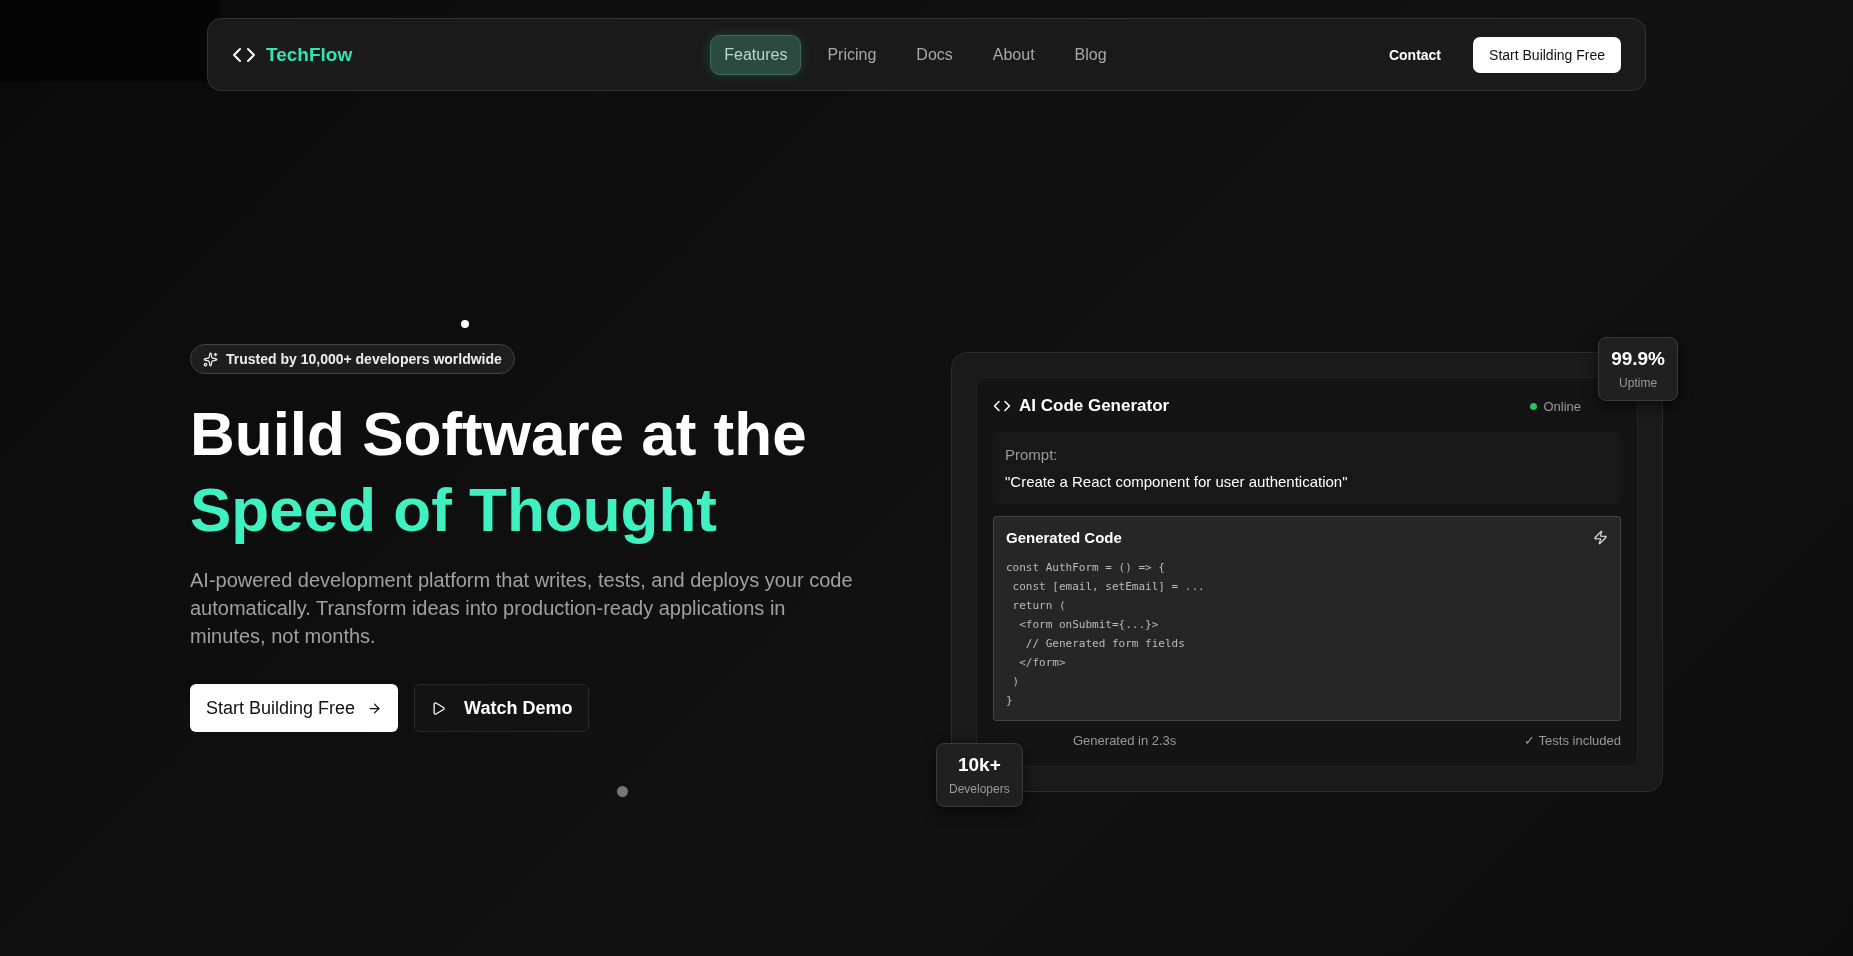 The height and width of the screenshot is (956, 1853). Describe the element at coordinates (1013, 54) in the screenshot. I see `nav-link: About` at that location.